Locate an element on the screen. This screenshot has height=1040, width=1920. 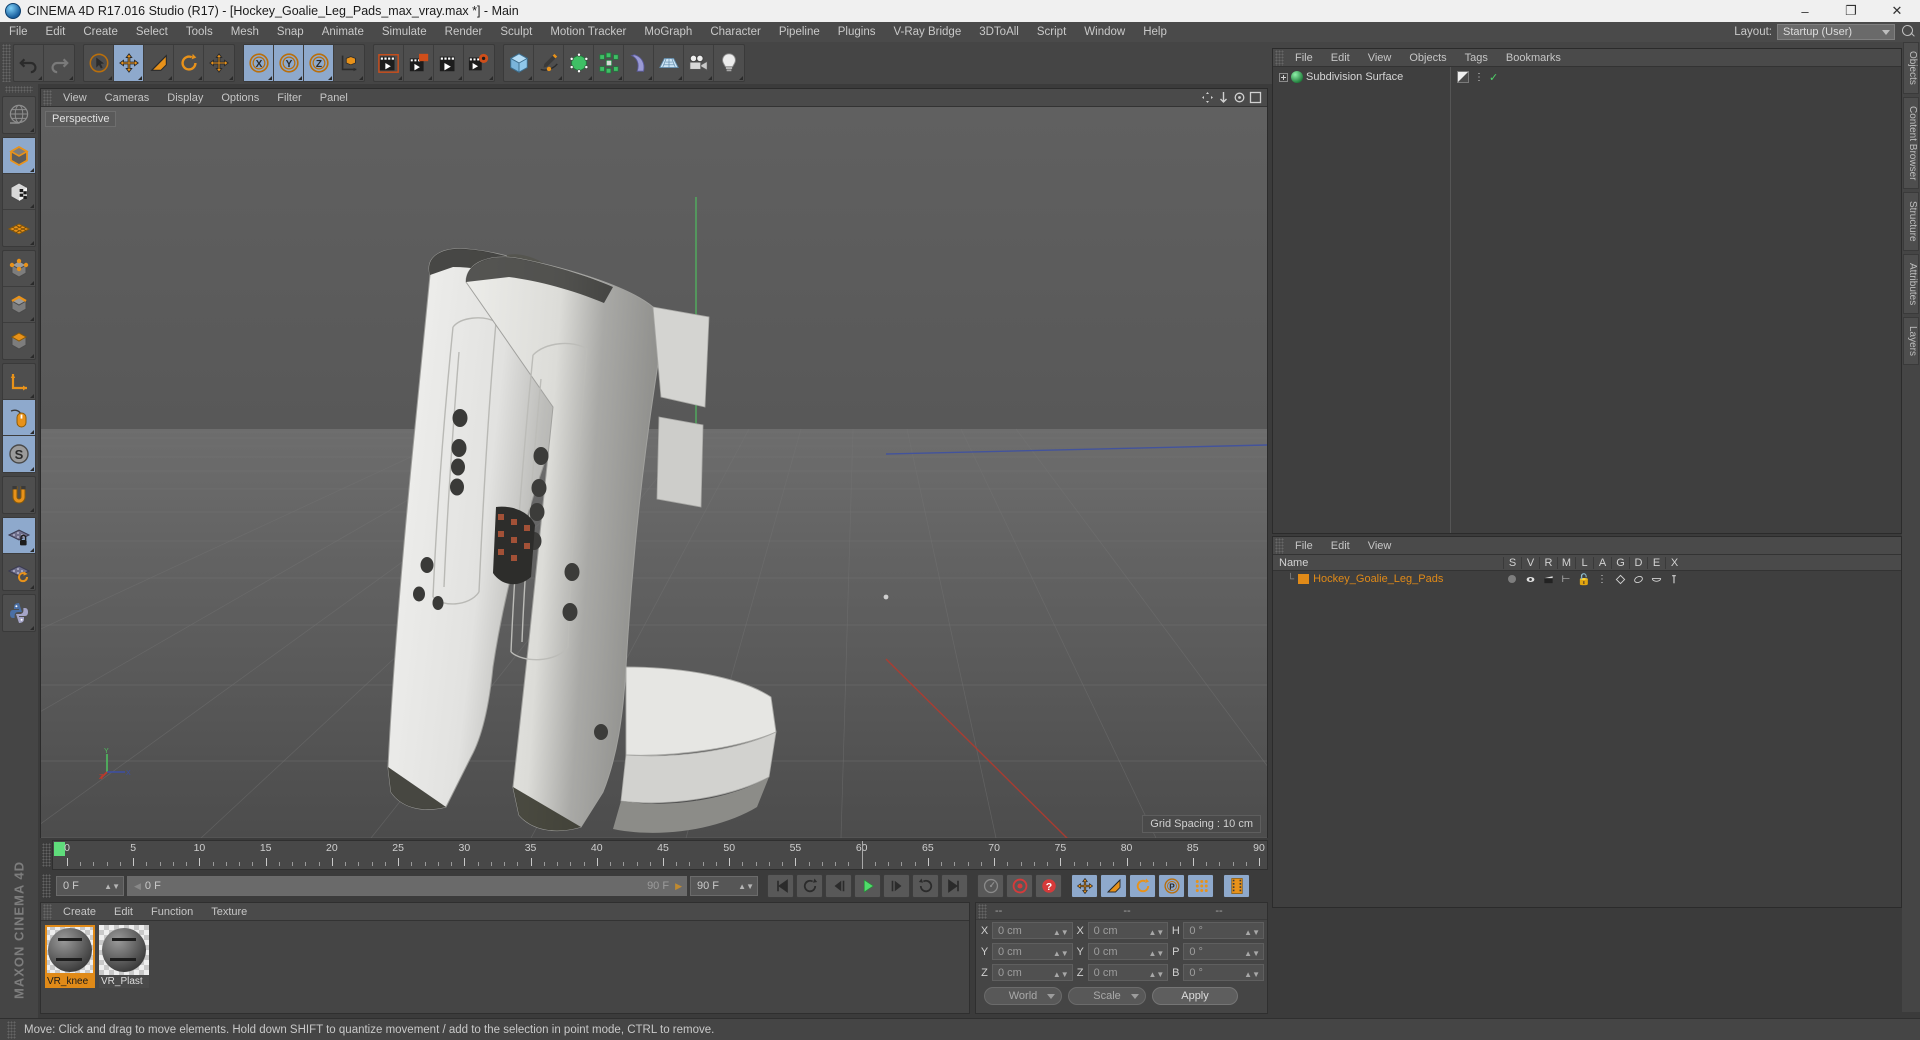
minimize-button: – is located at coordinates (1805, 11).